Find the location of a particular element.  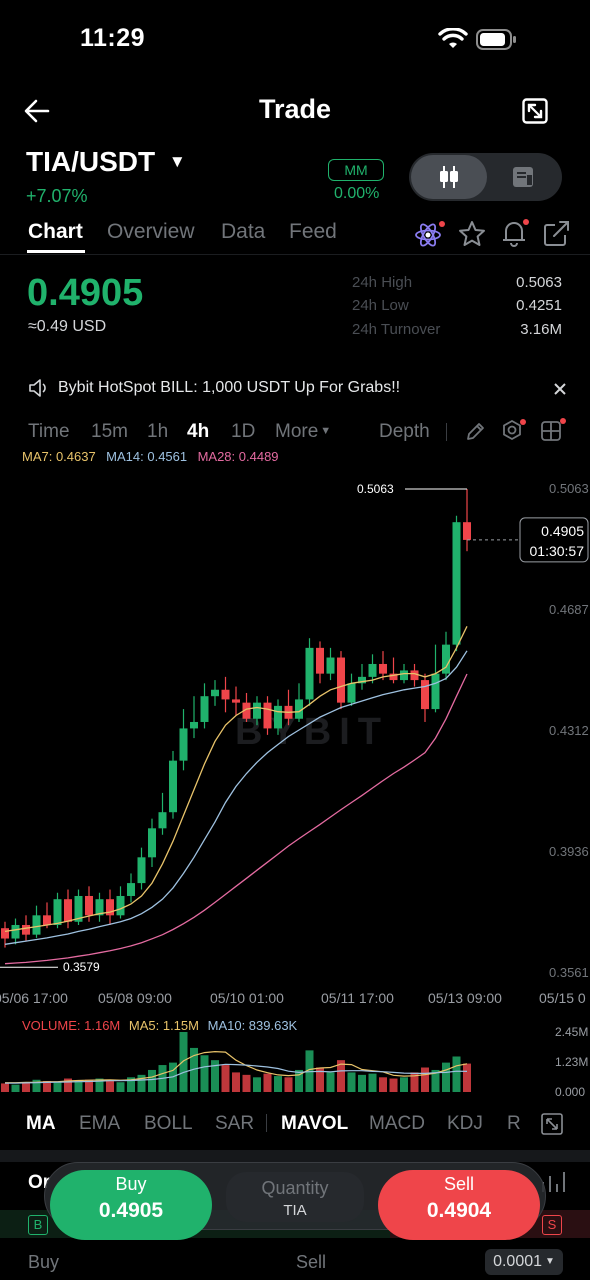

timeframe-1h: 1h is located at coordinates (157, 432).